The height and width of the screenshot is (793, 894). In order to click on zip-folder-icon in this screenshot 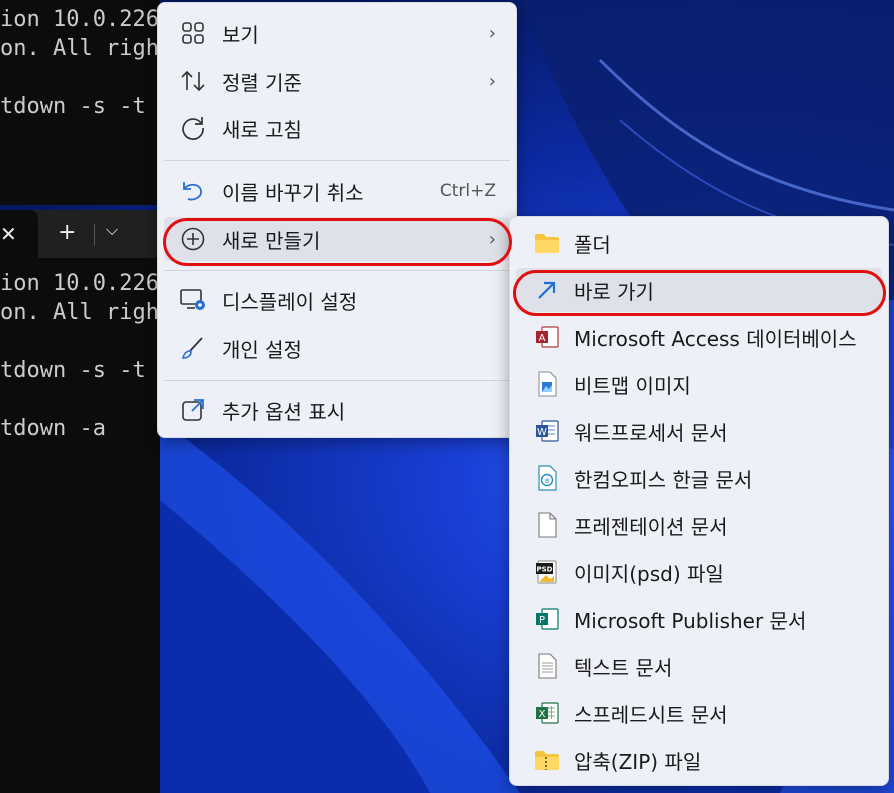, I will do `click(547, 760)`.